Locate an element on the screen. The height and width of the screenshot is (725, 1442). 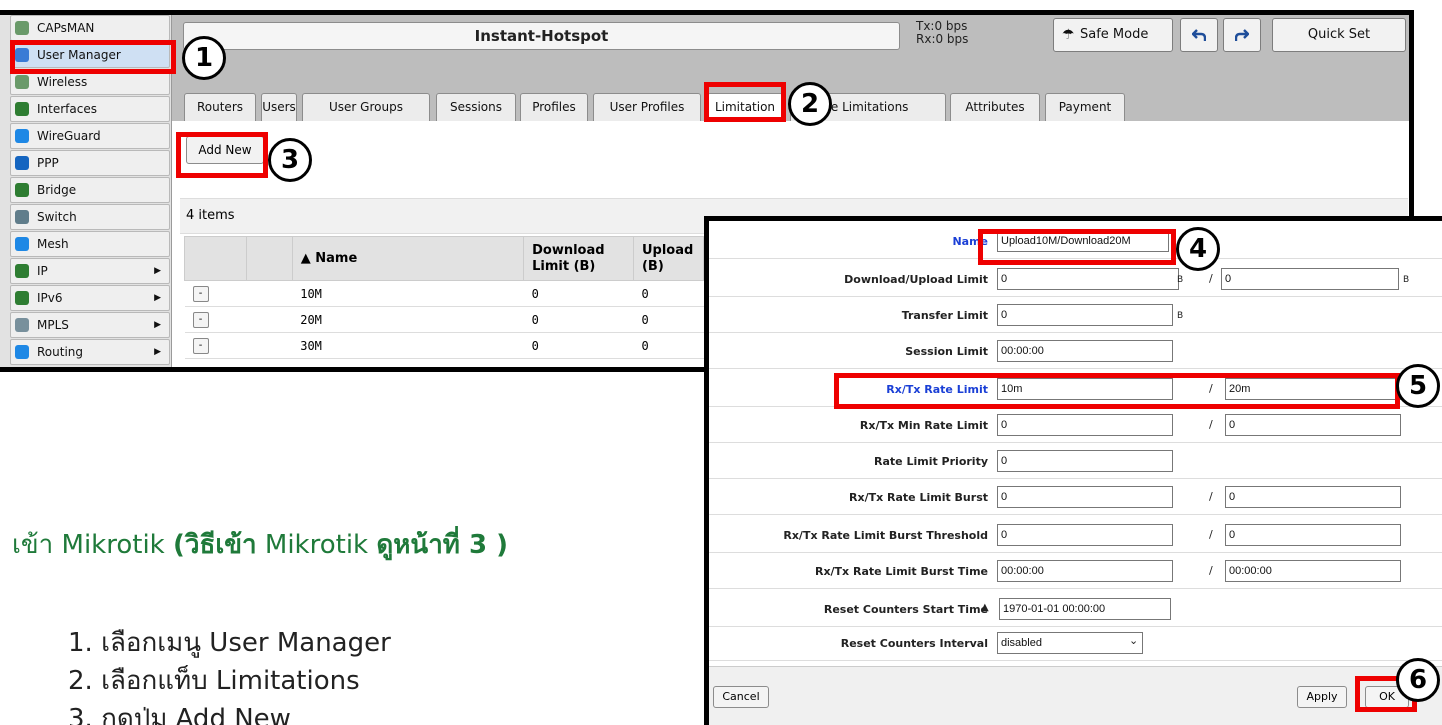
heading-part-b: (วิธีเข้า is located at coordinates (215, 545).